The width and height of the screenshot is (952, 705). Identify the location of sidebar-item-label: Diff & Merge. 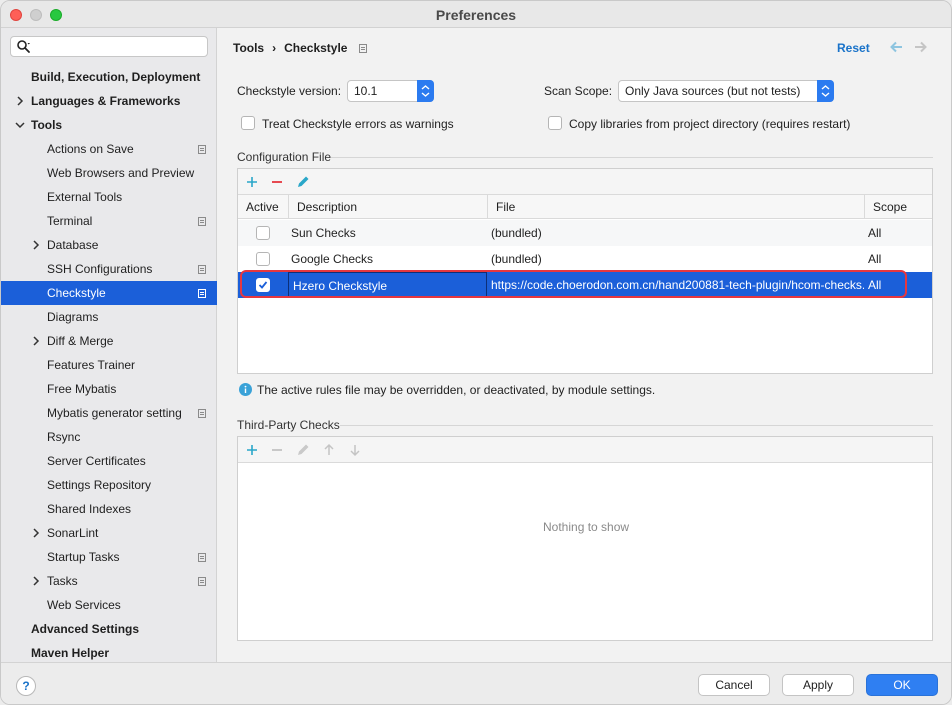
(80, 341).